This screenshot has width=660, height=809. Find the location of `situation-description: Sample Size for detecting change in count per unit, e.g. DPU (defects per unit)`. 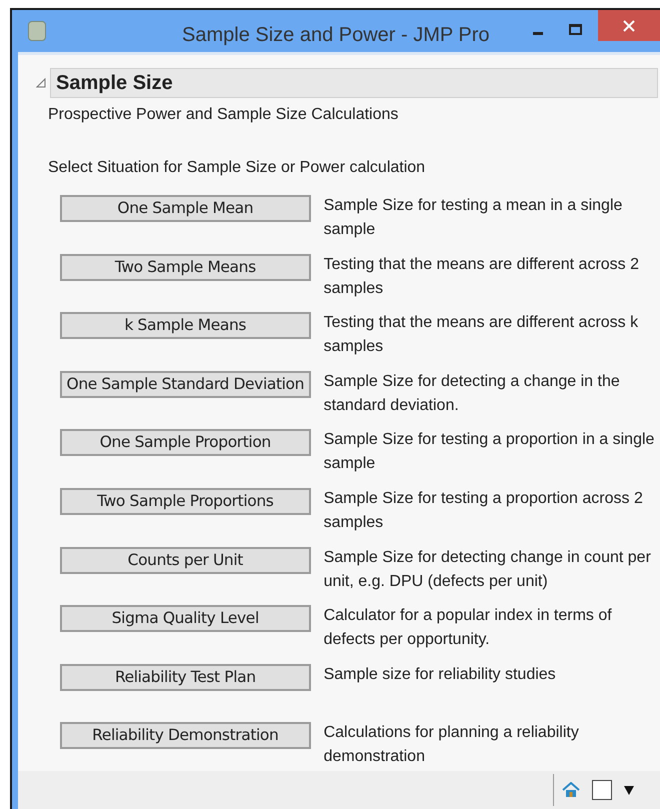

situation-description: Sample Size for detecting change in count per unit, e.g. DPU (defects per unit) is located at coordinates (488, 570).